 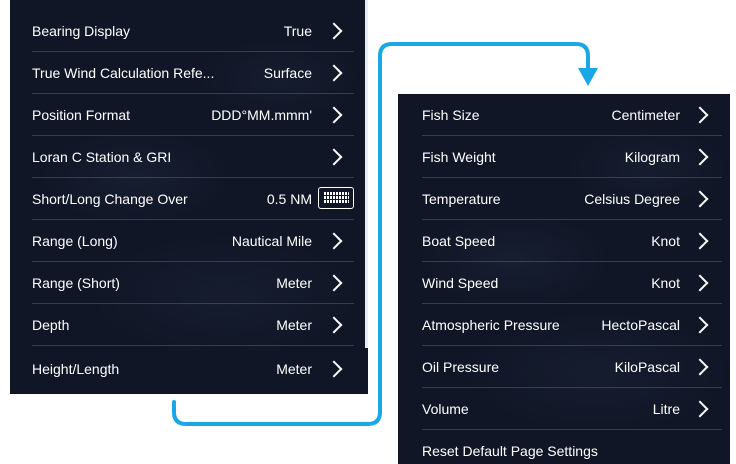 I want to click on row-label: Range (Long), so click(x=75, y=241).